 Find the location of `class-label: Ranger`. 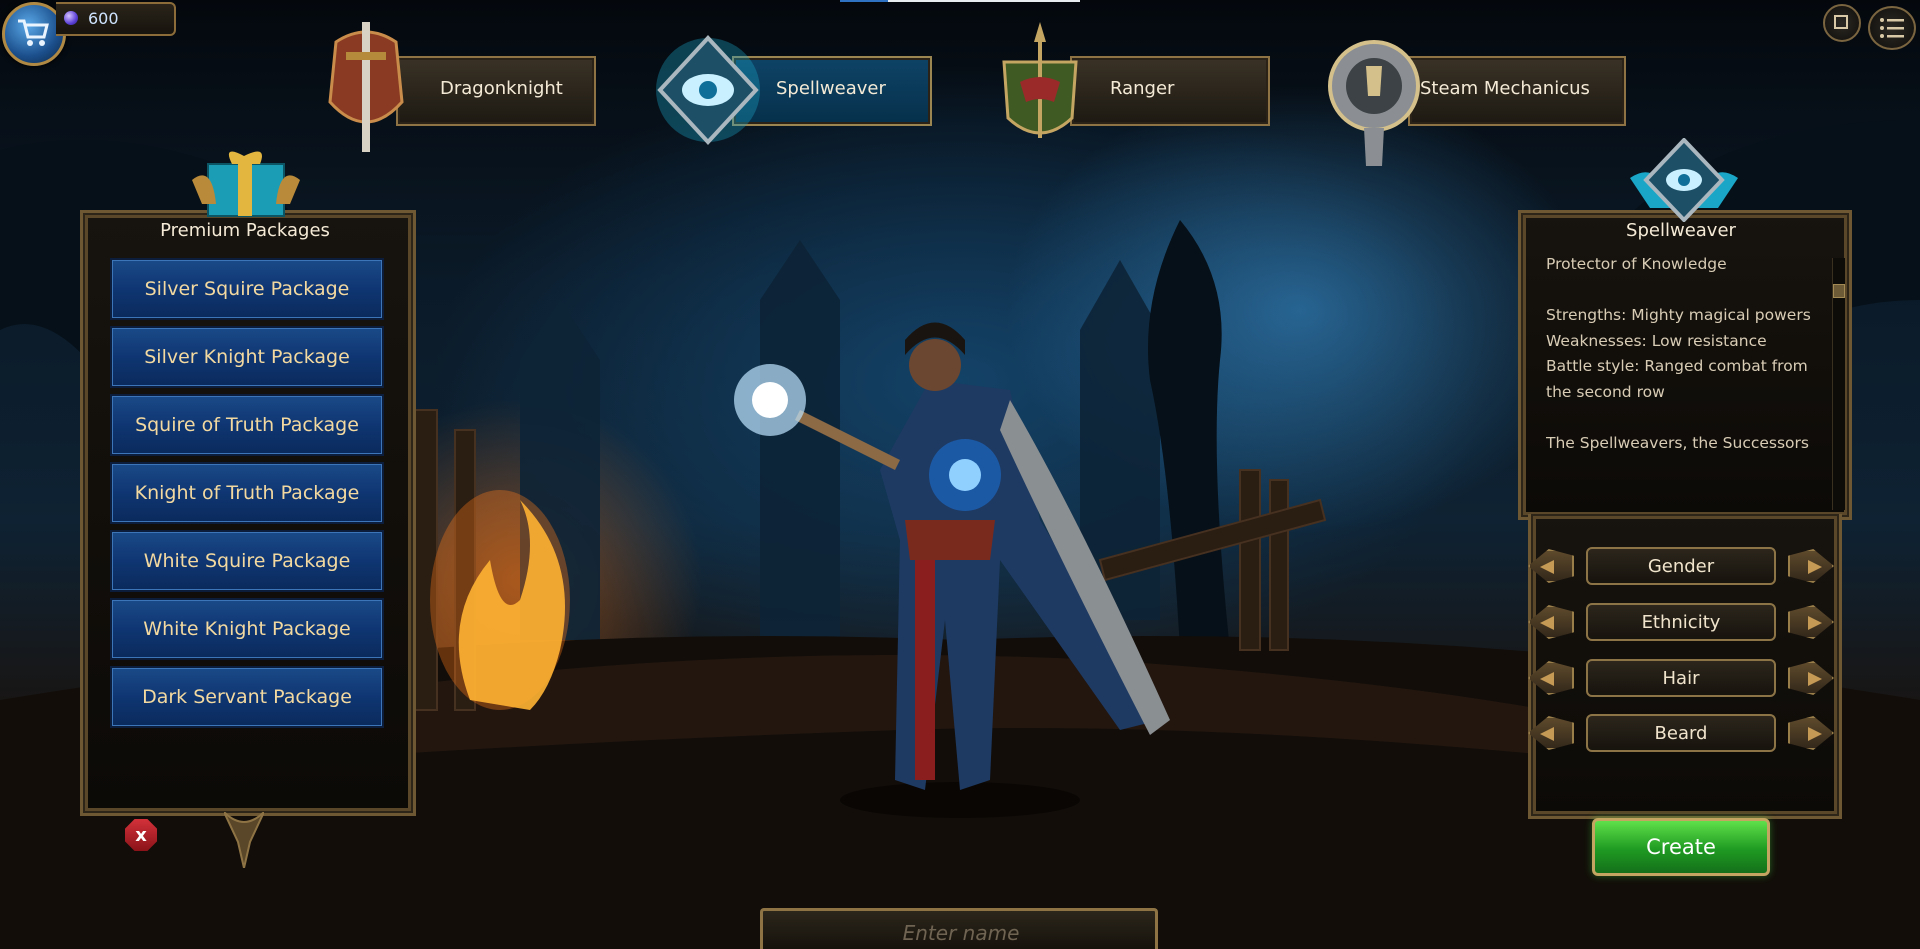

class-label: Ranger is located at coordinates (1142, 88).